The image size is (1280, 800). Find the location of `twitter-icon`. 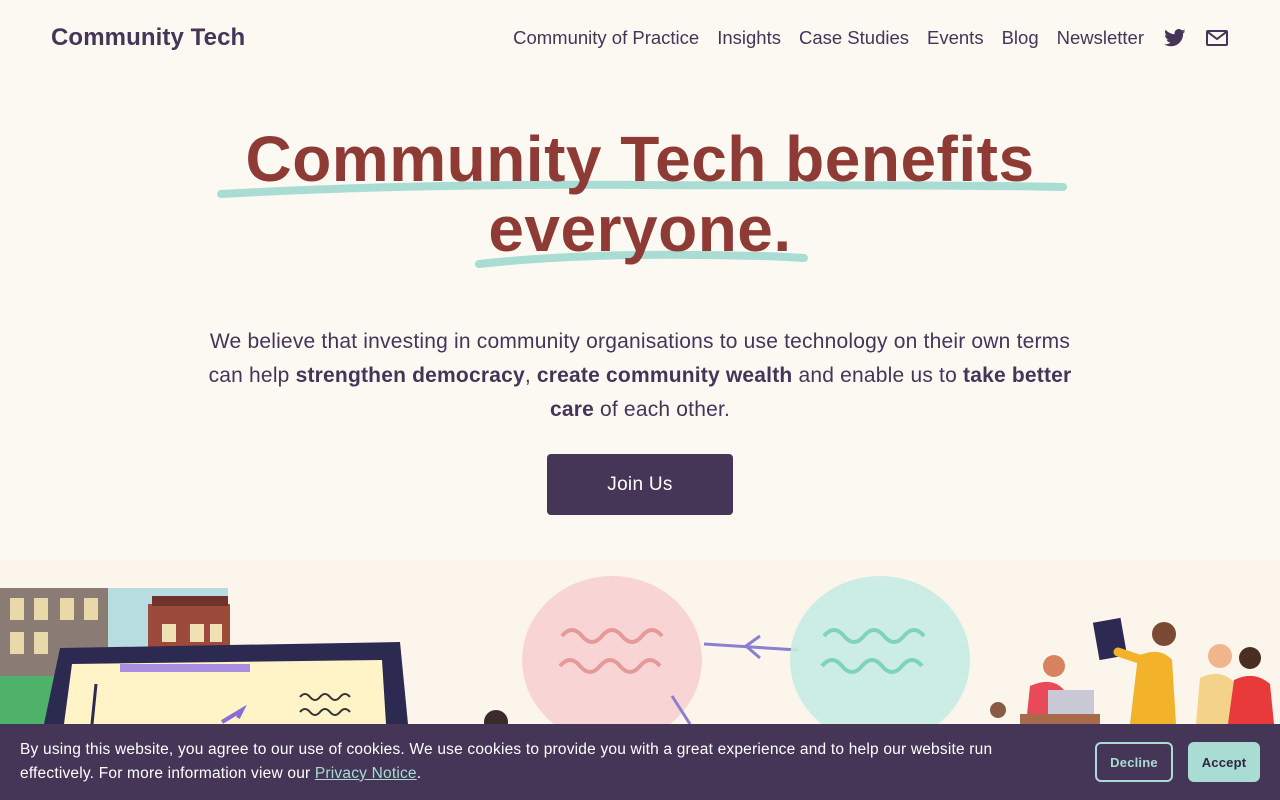

twitter-icon is located at coordinates (1175, 38).